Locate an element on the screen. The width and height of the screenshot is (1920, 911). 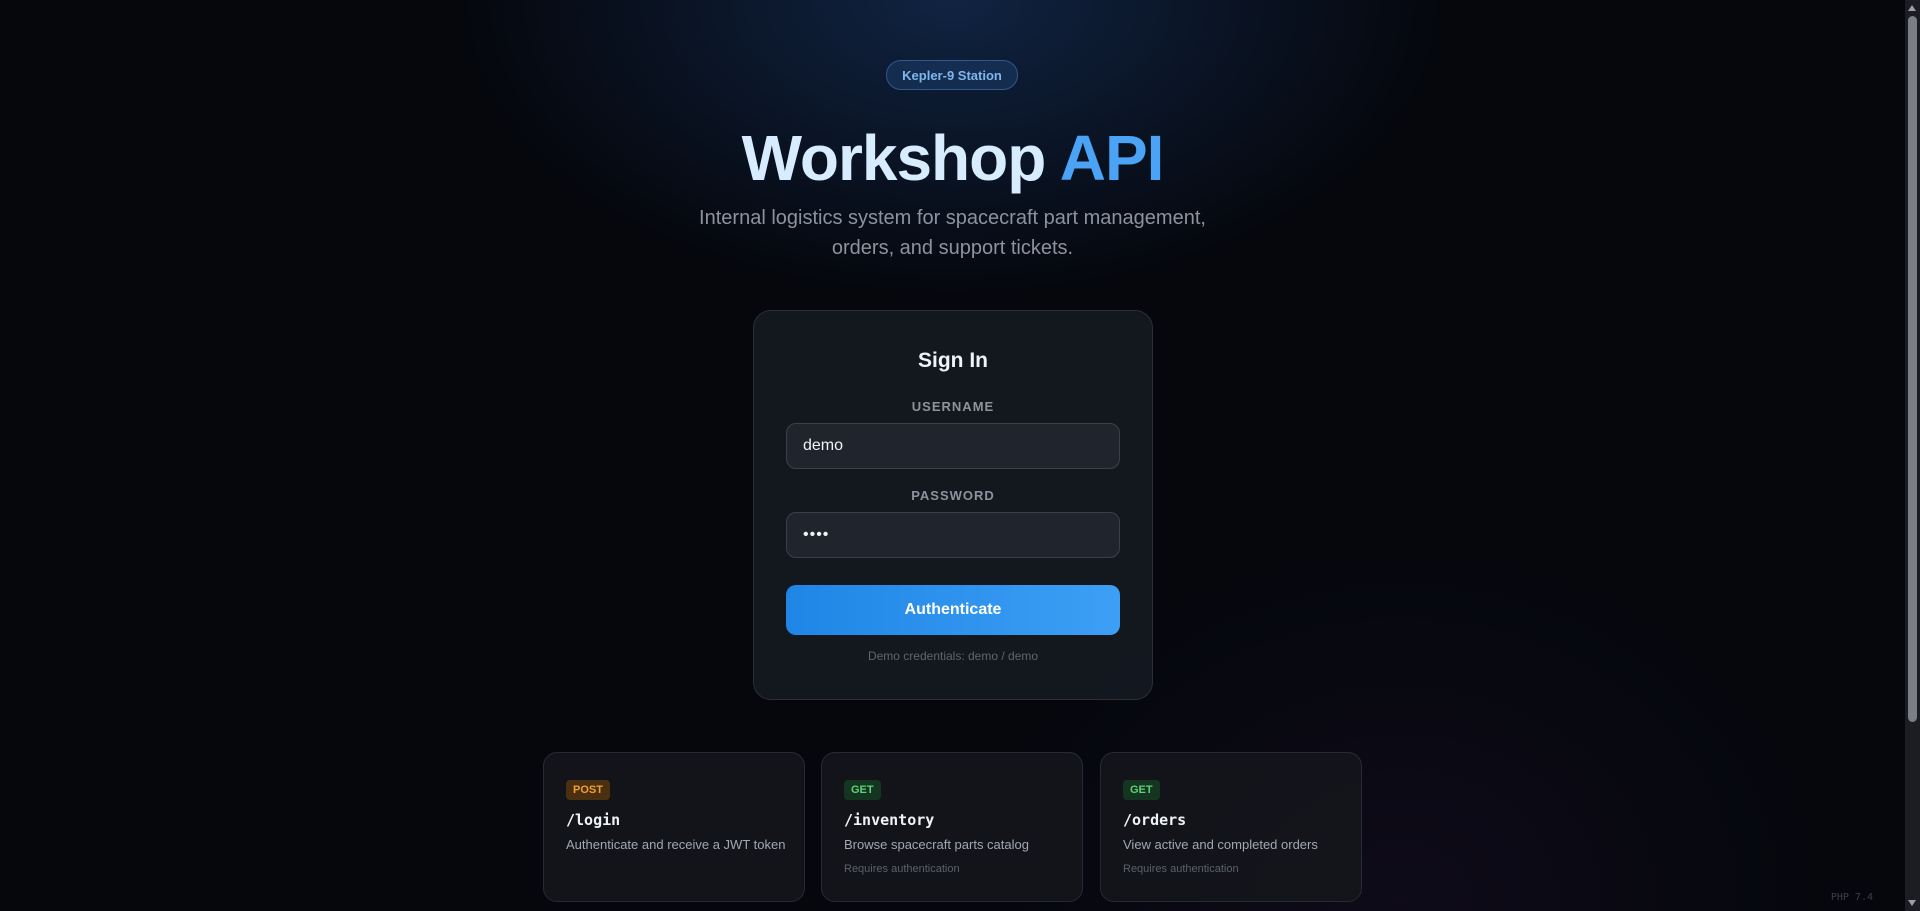
endpoint-path: /orders is located at coordinates (1155, 820).